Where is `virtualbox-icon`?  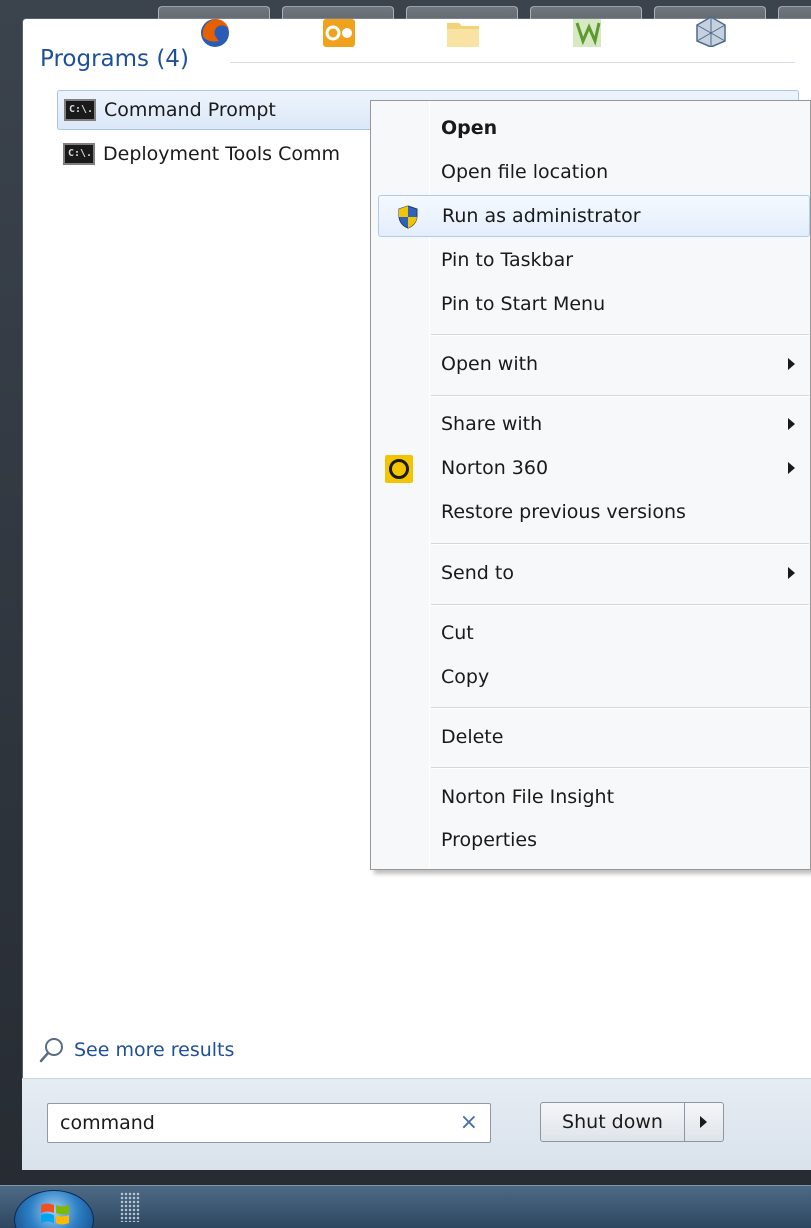
virtualbox-icon is located at coordinates (711, 31).